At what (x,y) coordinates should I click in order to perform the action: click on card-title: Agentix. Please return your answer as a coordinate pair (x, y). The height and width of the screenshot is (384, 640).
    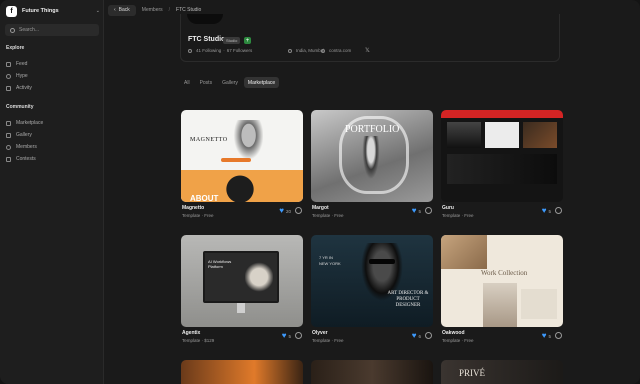
    Looking at the image, I should click on (191, 333).